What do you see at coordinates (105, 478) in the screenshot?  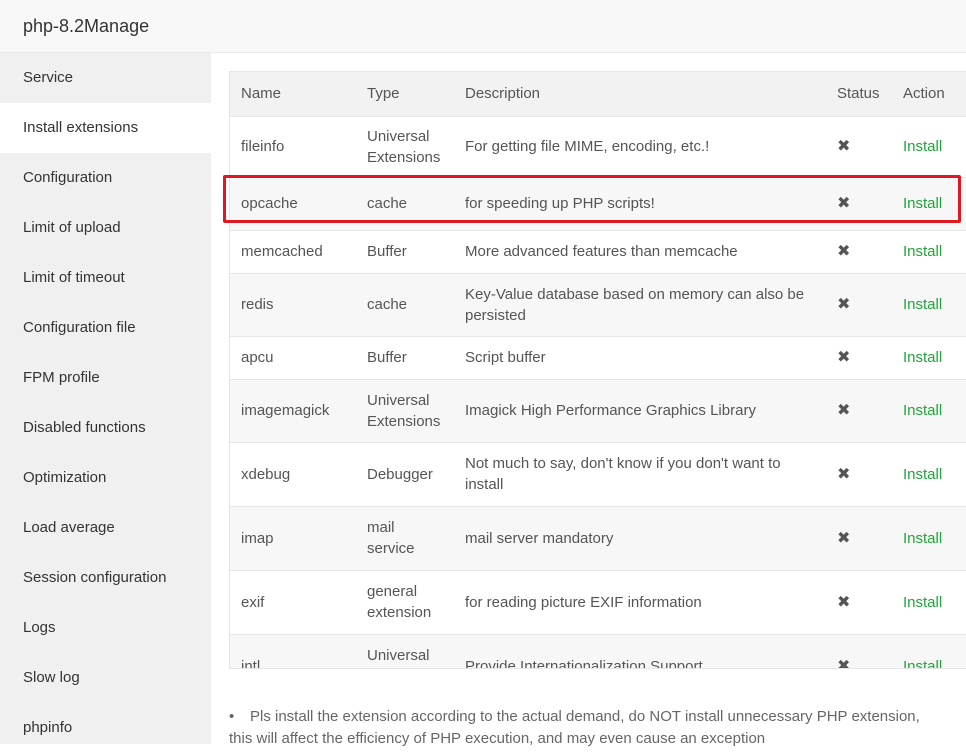 I see `sidebar-item: Optimization` at bounding box center [105, 478].